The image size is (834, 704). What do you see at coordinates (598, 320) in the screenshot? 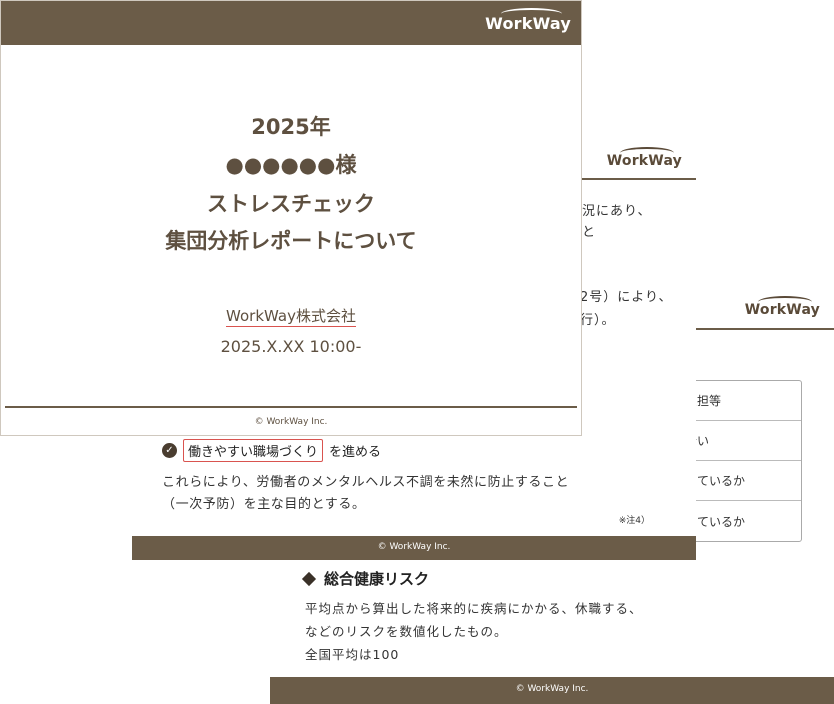
I see `text-fragment: 行）。` at bounding box center [598, 320].